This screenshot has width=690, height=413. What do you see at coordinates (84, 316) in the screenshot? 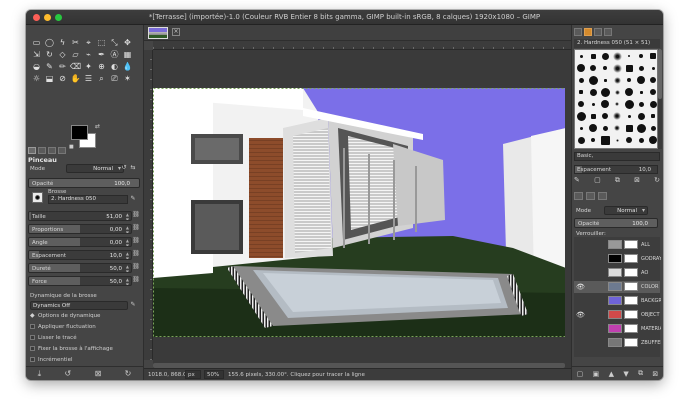
I see `option-checkbox: ◆ Options de dynamique` at bounding box center [84, 316].